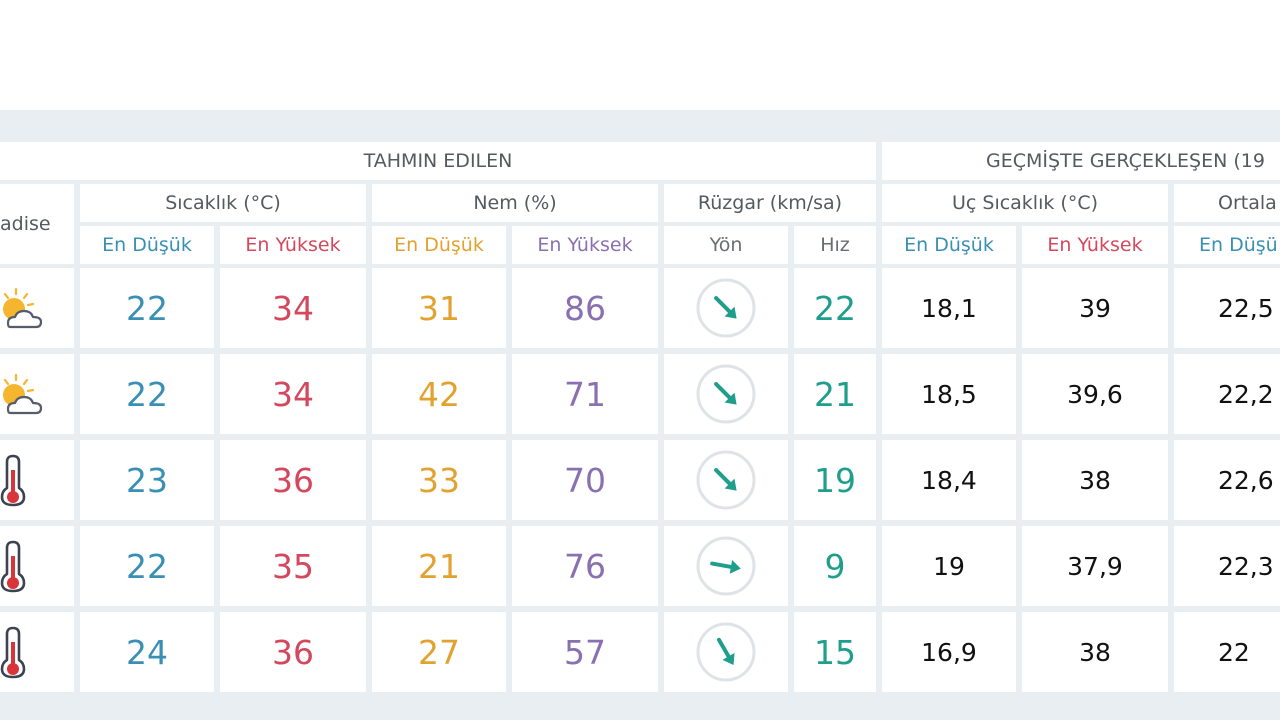  Describe the element at coordinates (439, 245) in the screenshot. I see `humidity-min-label: En Düşük` at that location.